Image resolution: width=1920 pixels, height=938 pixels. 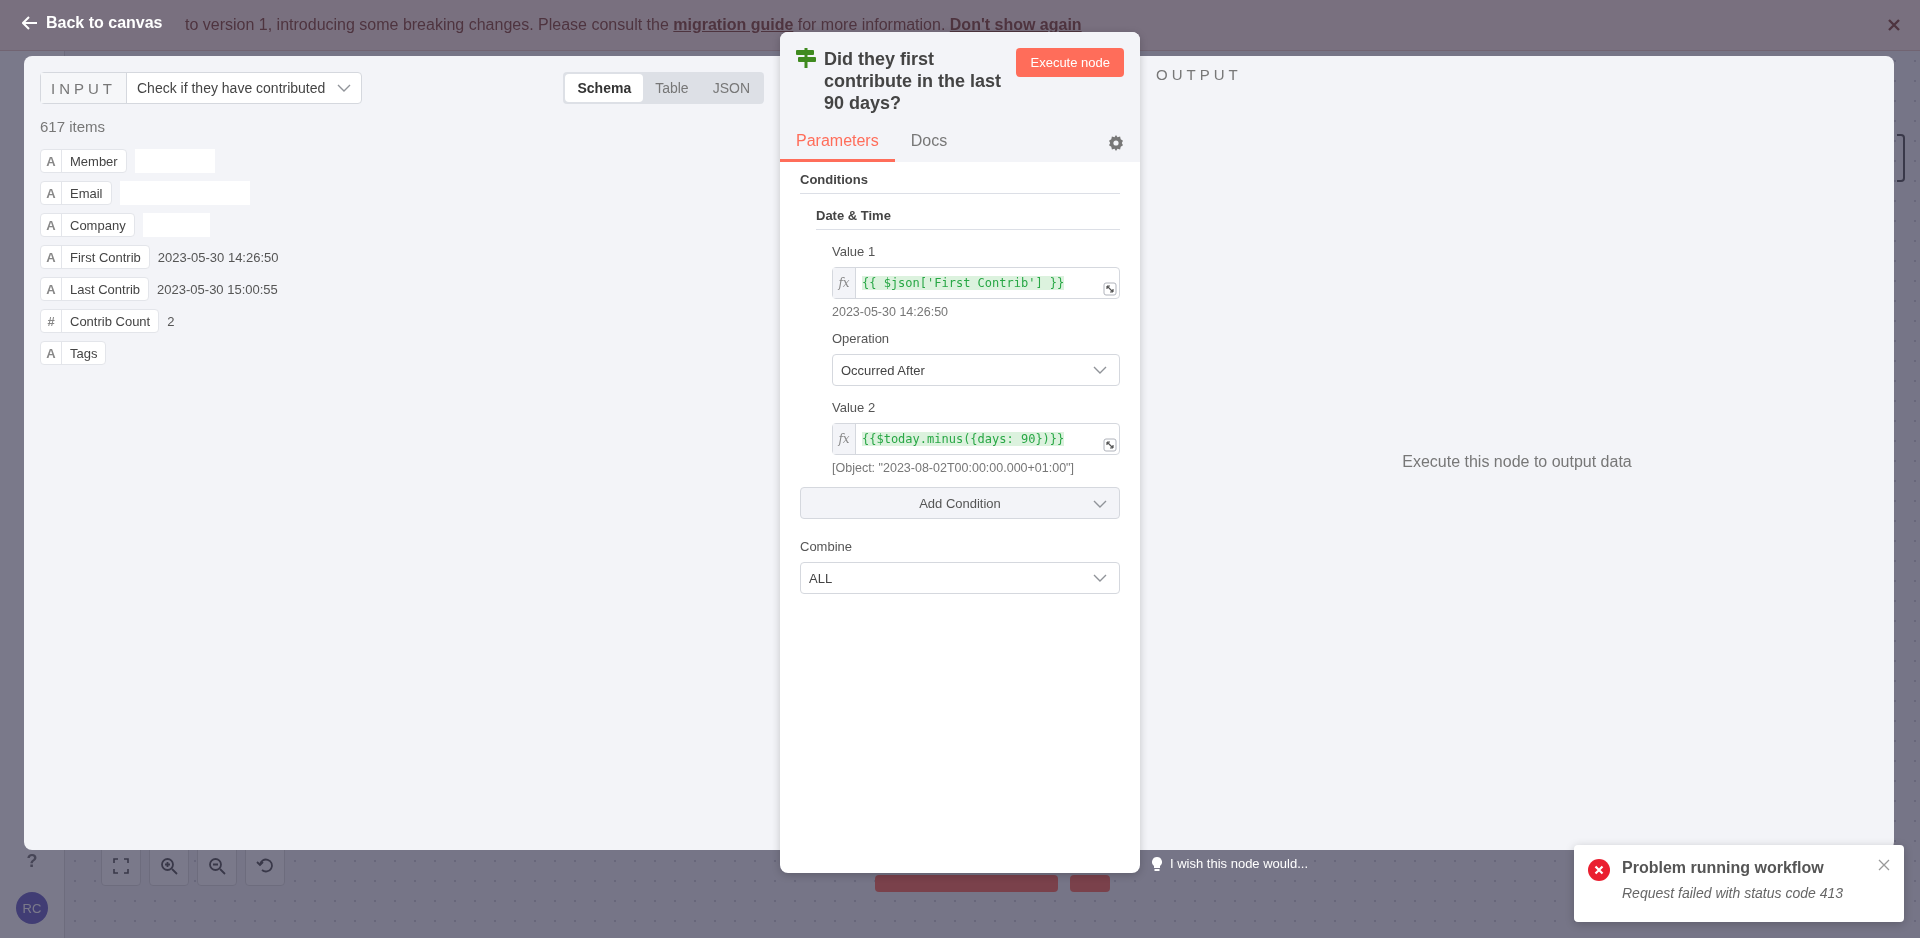 What do you see at coordinates (95, 257) in the screenshot?
I see `schema-field: A First Contrib` at bounding box center [95, 257].